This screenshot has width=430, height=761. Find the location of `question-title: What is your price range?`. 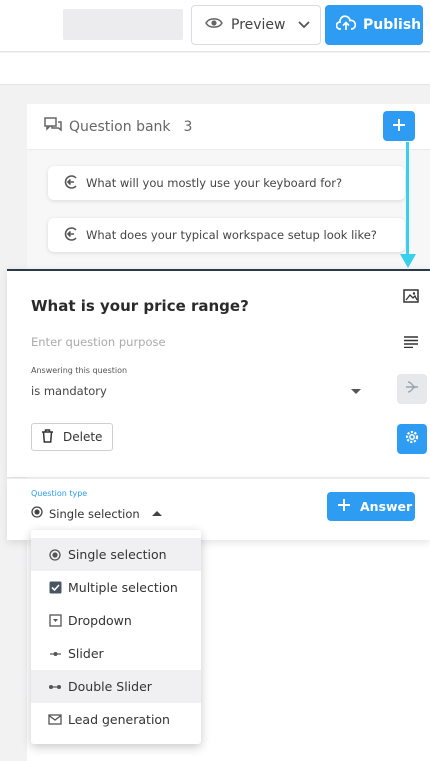

question-title: What is your price range? is located at coordinates (140, 306).